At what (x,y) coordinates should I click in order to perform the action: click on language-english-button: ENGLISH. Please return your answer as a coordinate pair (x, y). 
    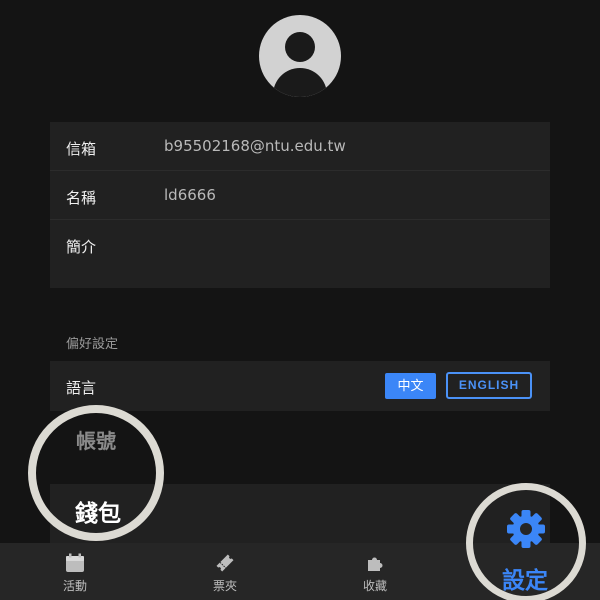
    Looking at the image, I should click on (489, 385).